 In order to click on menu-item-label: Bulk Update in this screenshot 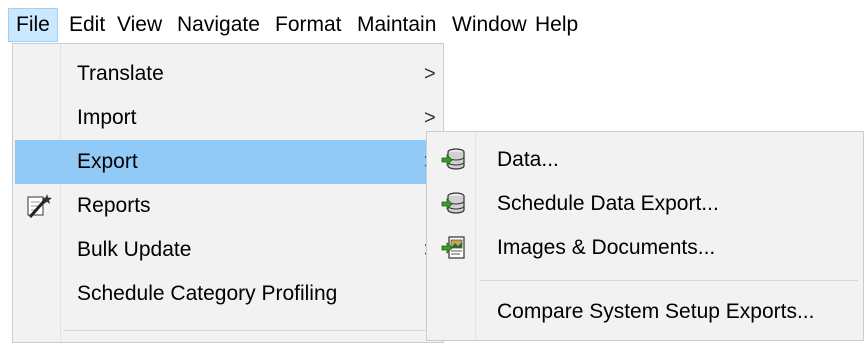, I will do `click(134, 249)`.